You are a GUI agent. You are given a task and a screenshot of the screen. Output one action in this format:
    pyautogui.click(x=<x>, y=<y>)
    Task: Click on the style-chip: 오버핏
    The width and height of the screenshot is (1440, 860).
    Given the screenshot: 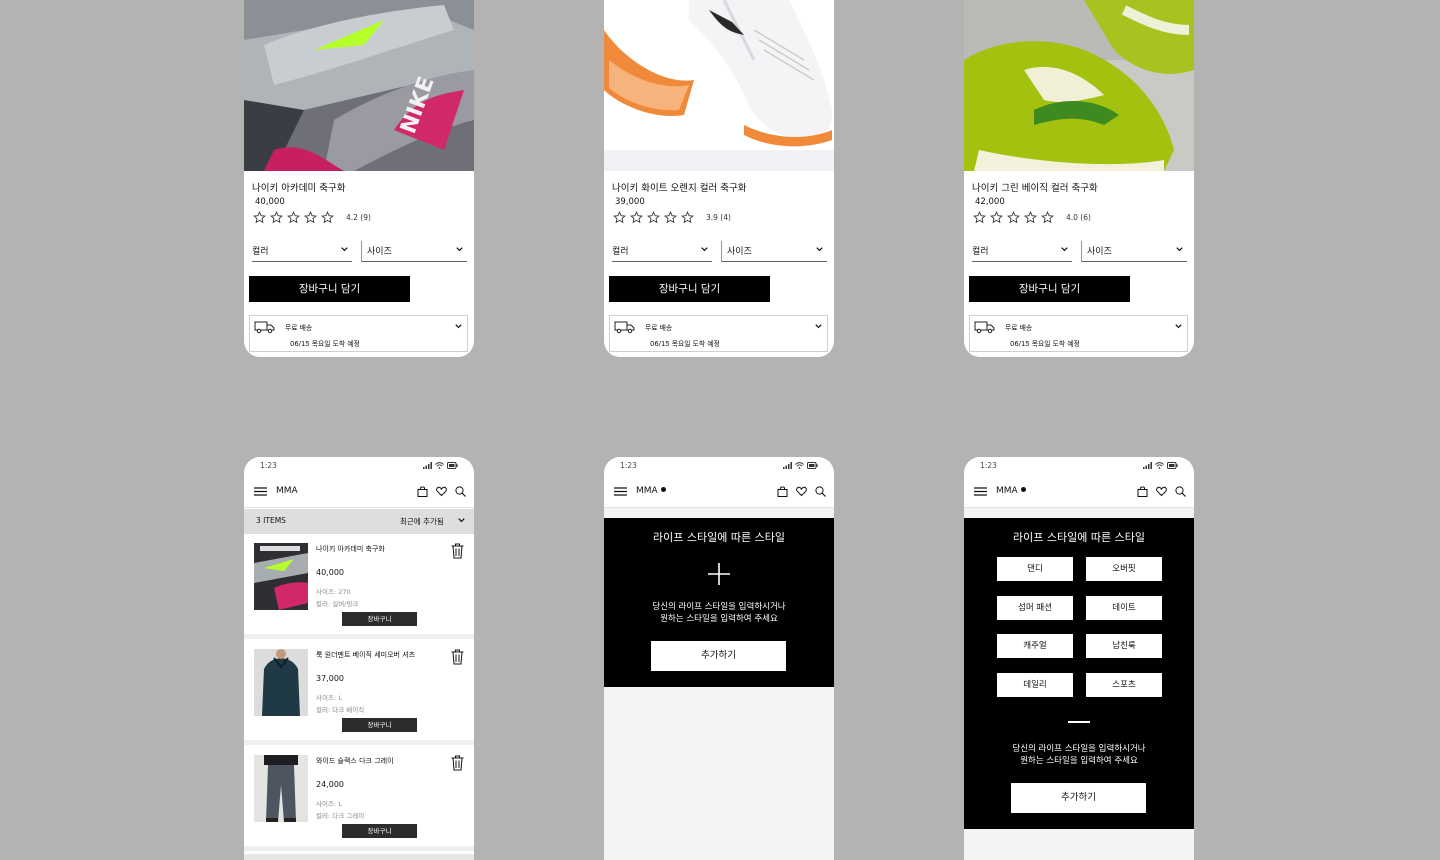 What is the action you would take?
    pyautogui.click(x=1124, y=569)
    